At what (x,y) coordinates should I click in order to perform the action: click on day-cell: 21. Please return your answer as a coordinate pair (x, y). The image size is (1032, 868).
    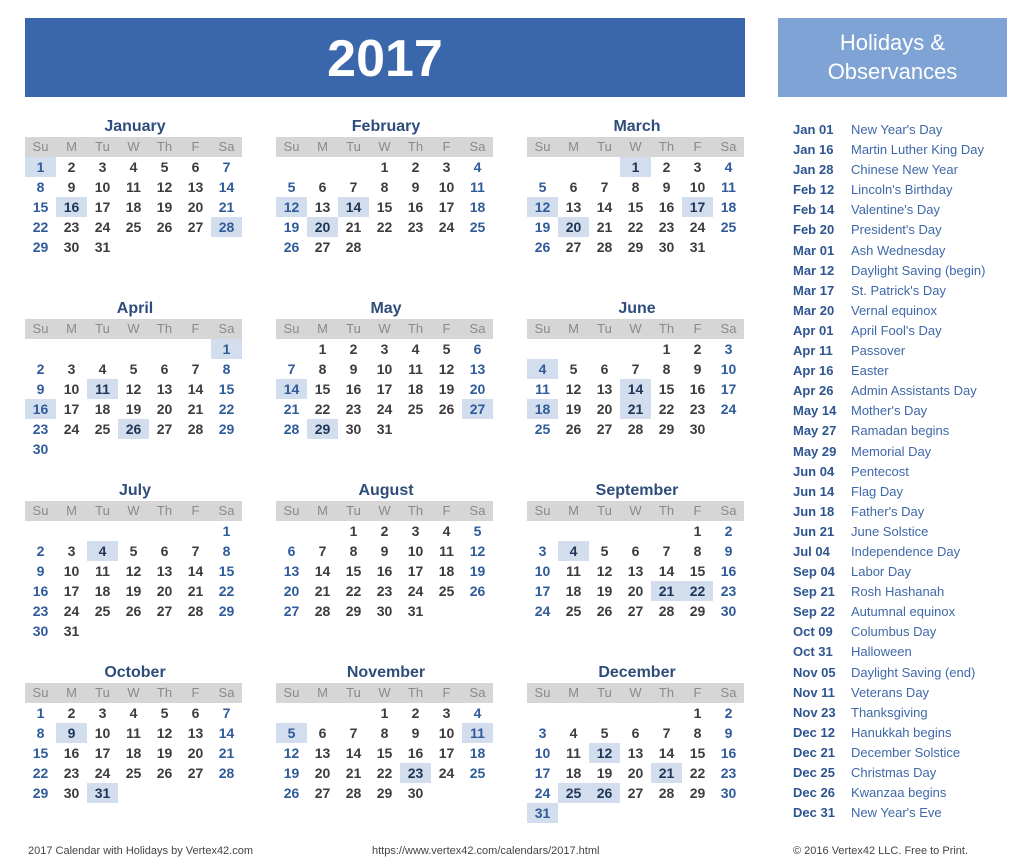
    Looking at the image, I should click on (226, 207).